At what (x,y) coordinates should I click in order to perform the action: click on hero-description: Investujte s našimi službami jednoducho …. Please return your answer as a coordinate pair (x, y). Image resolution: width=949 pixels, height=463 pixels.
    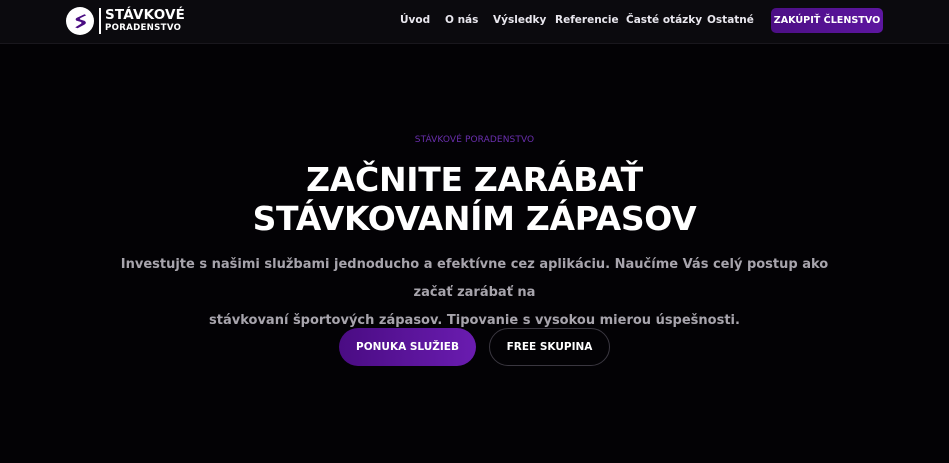
    Looking at the image, I should click on (474, 293).